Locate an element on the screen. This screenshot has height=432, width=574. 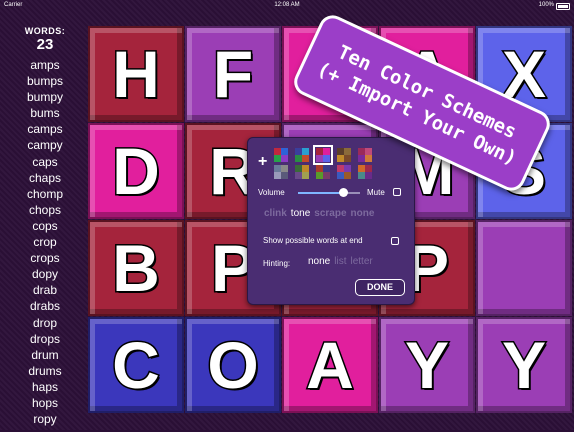
letter-tile: O is located at coordinates (233, 365).